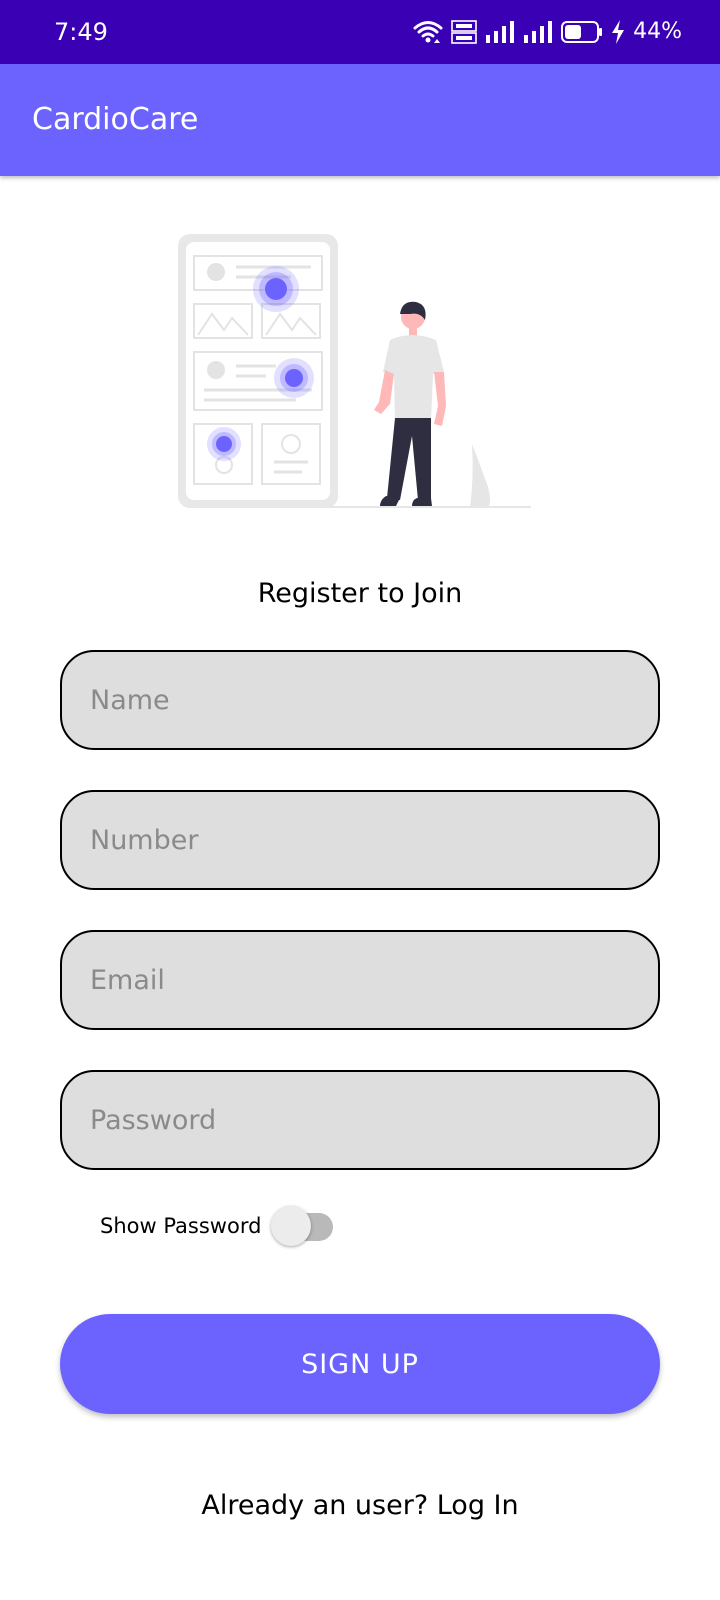  I want to click on password-field, so click(360, 1120).